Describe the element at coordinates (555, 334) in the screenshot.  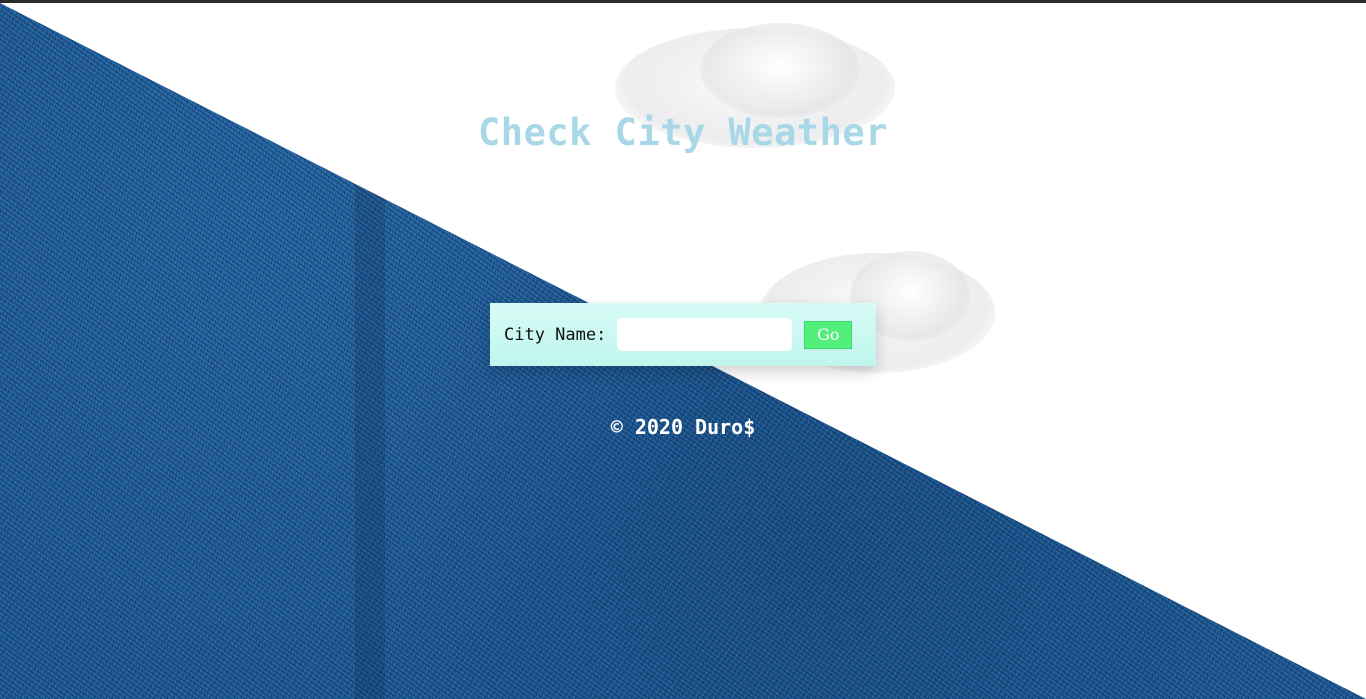
I see `city-name-label: City Name:` at that location.